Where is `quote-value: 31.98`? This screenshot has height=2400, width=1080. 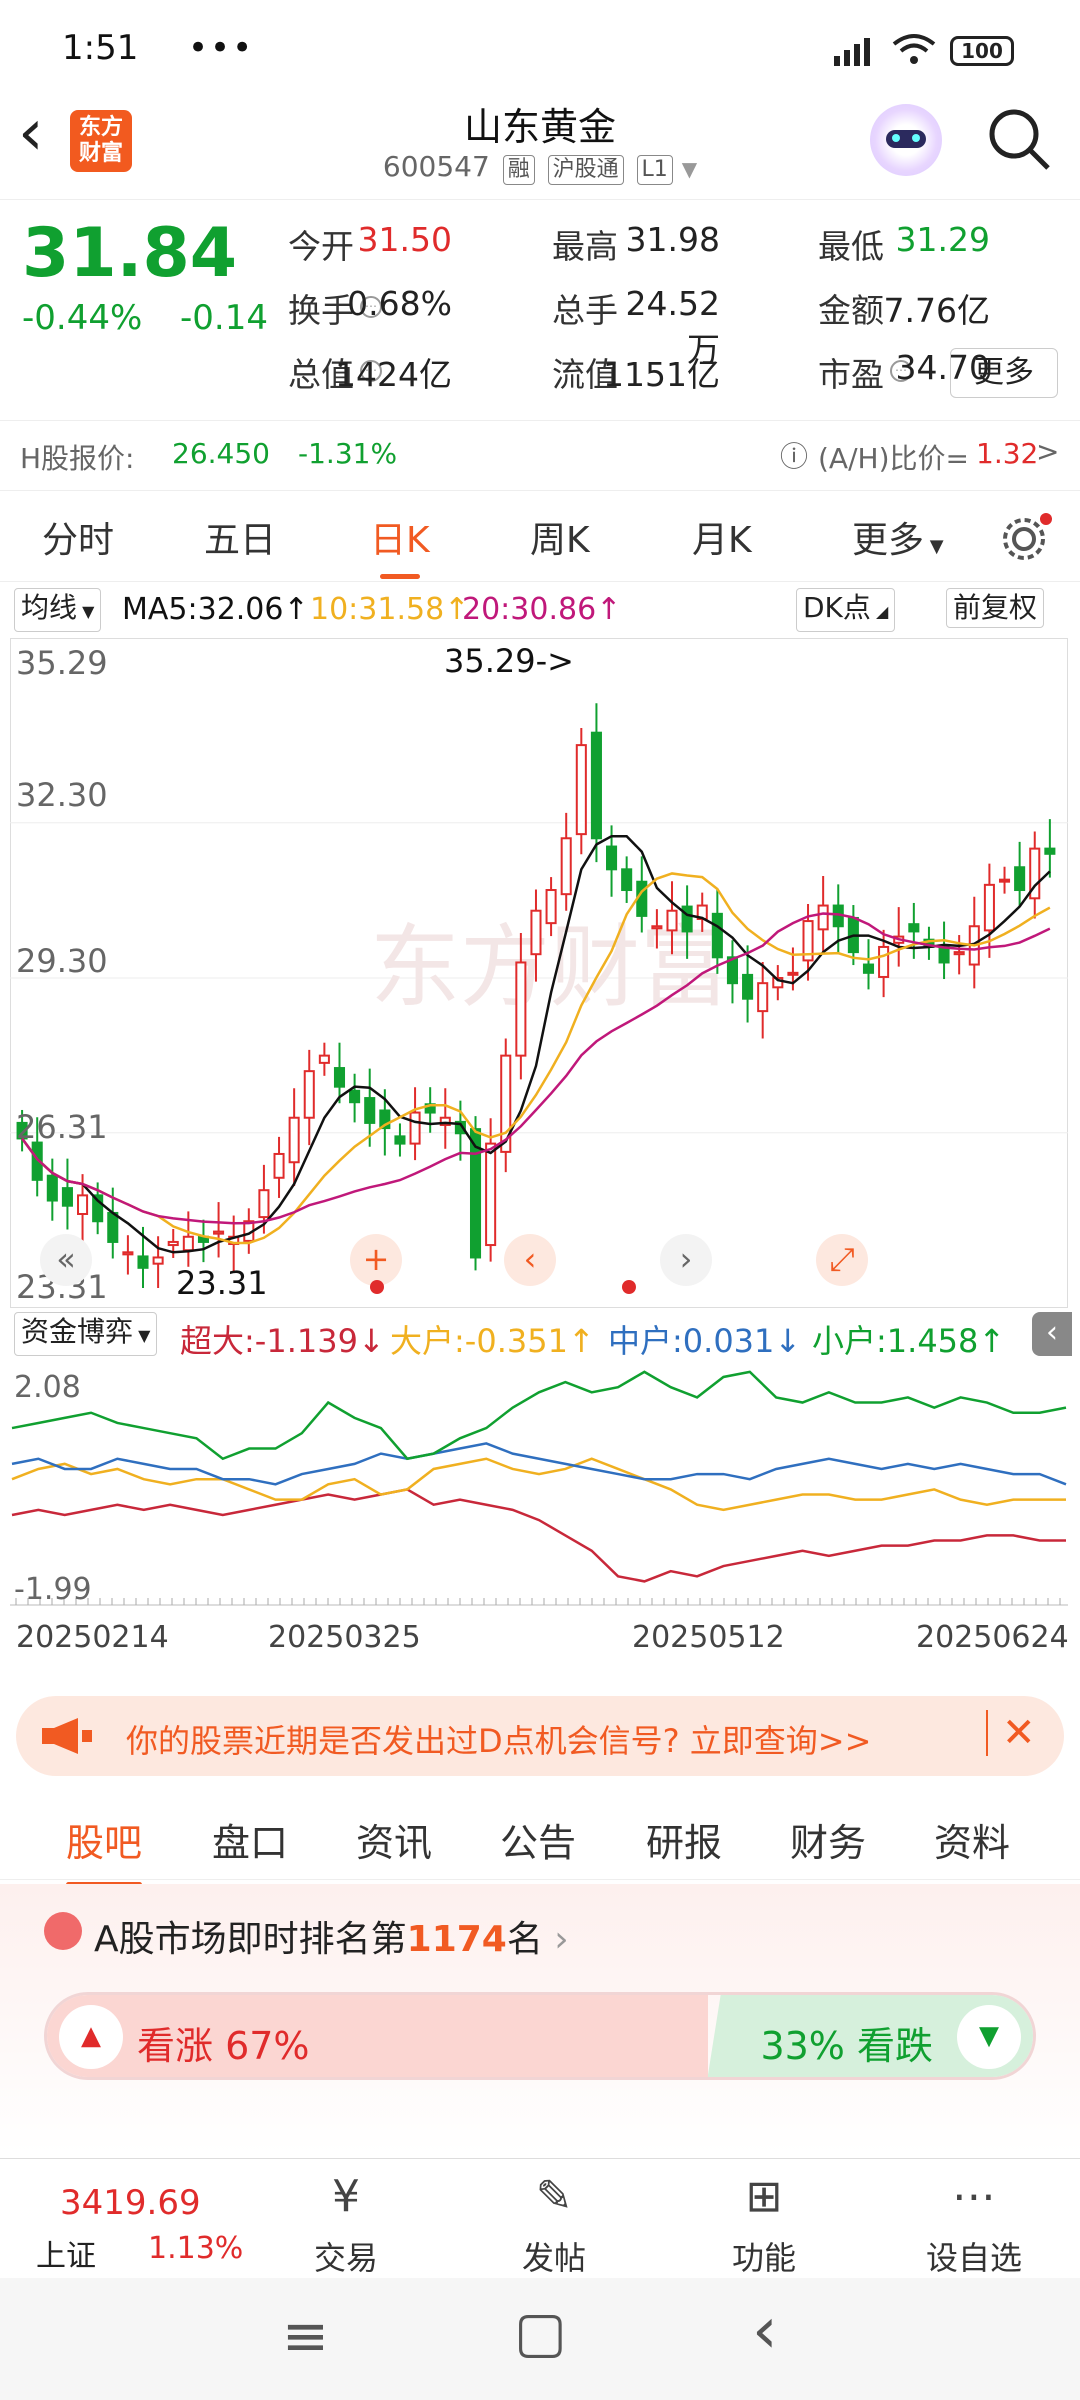 quote-value: 31.98 is located at coordinates (672, 239).